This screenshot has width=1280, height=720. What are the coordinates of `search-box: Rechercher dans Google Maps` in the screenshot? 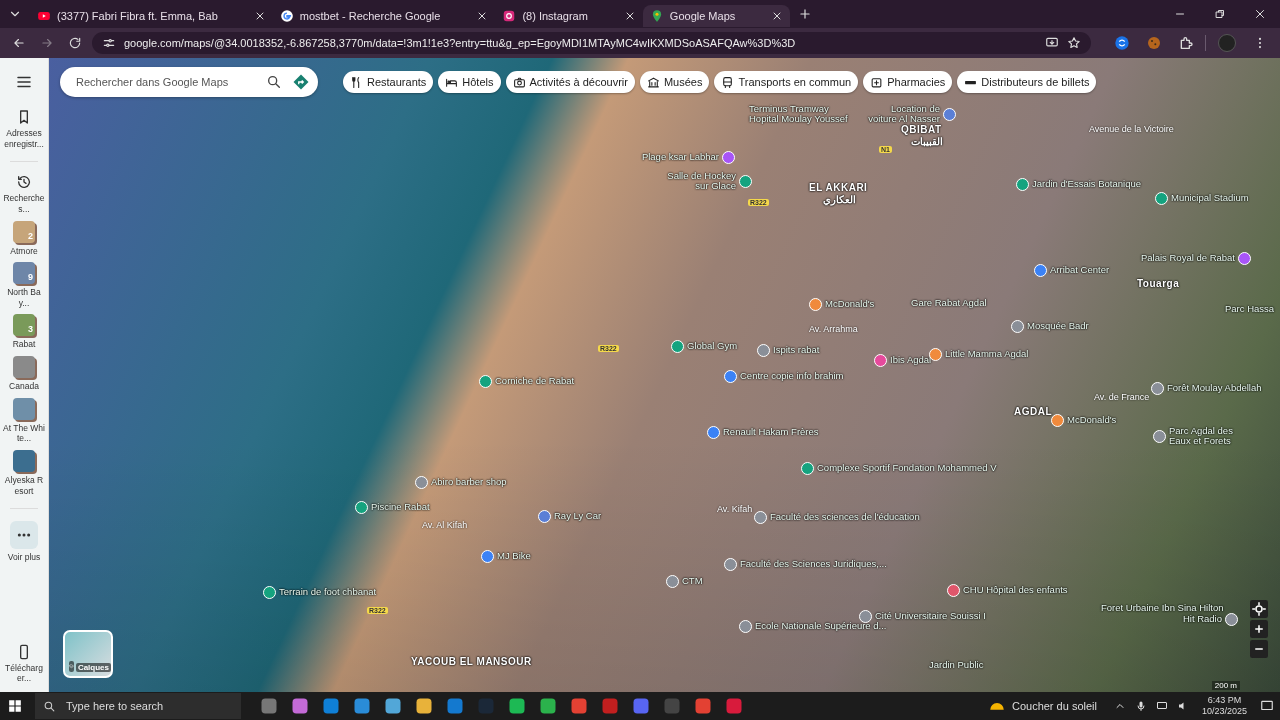 It's located at (189, 82).